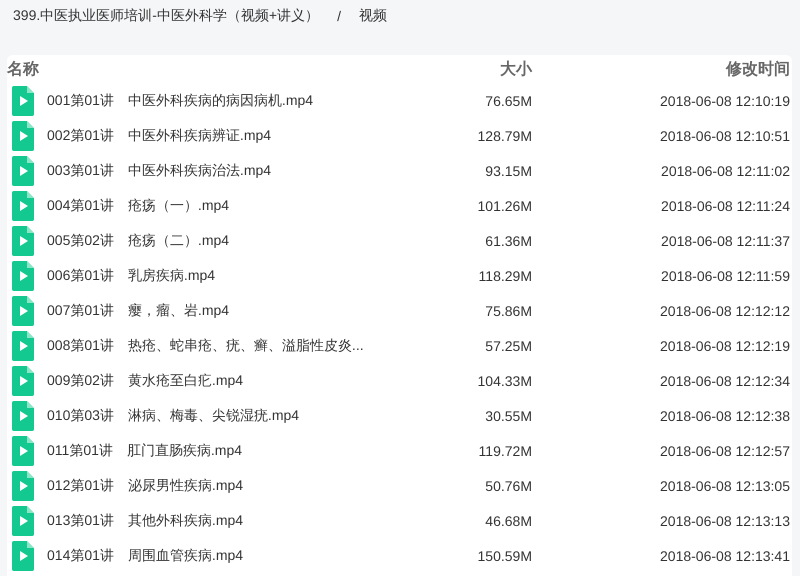 Image resolution: width=800 pixels, height=576 pixels. I want to click on file-name: 005第02讲 疮疡（二）.mp4, so click(138, 241).